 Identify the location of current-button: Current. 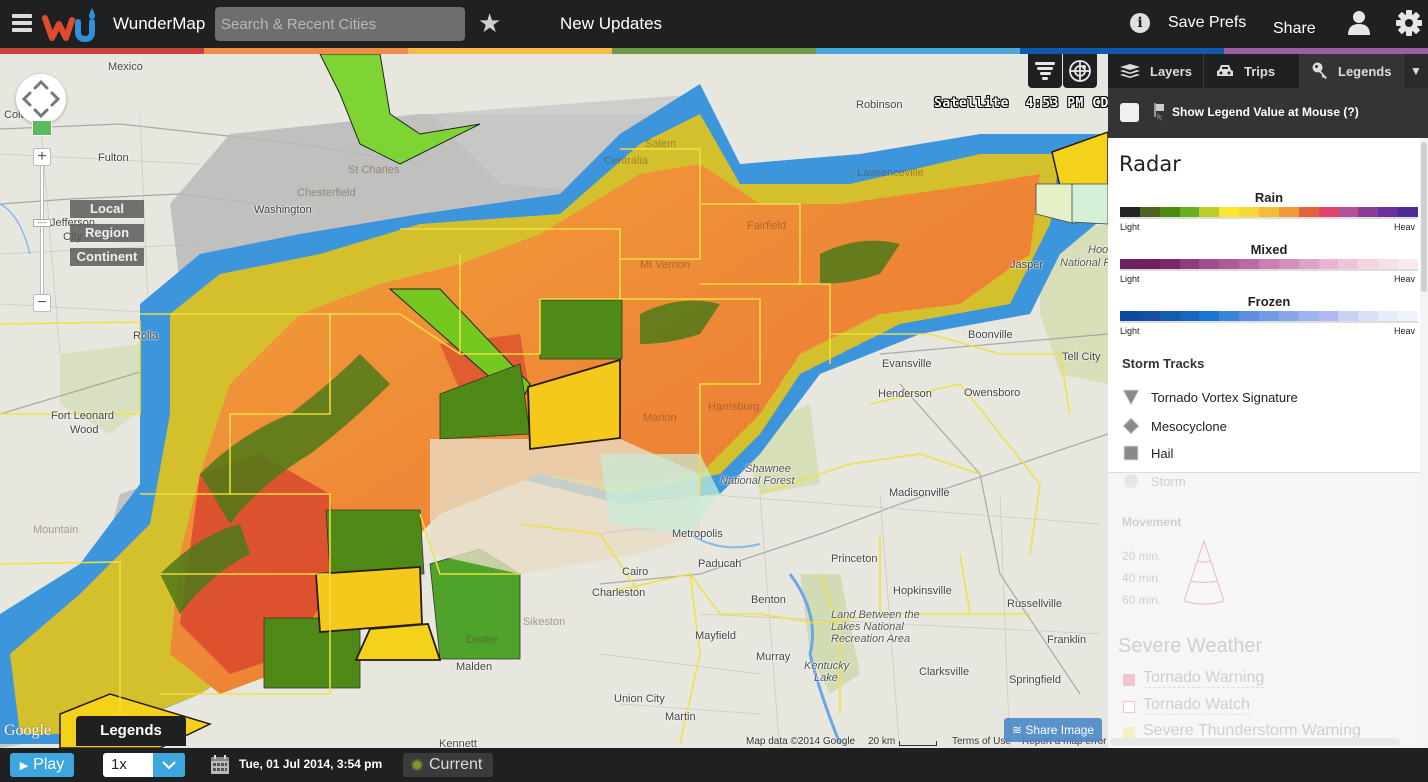
(448, 765).